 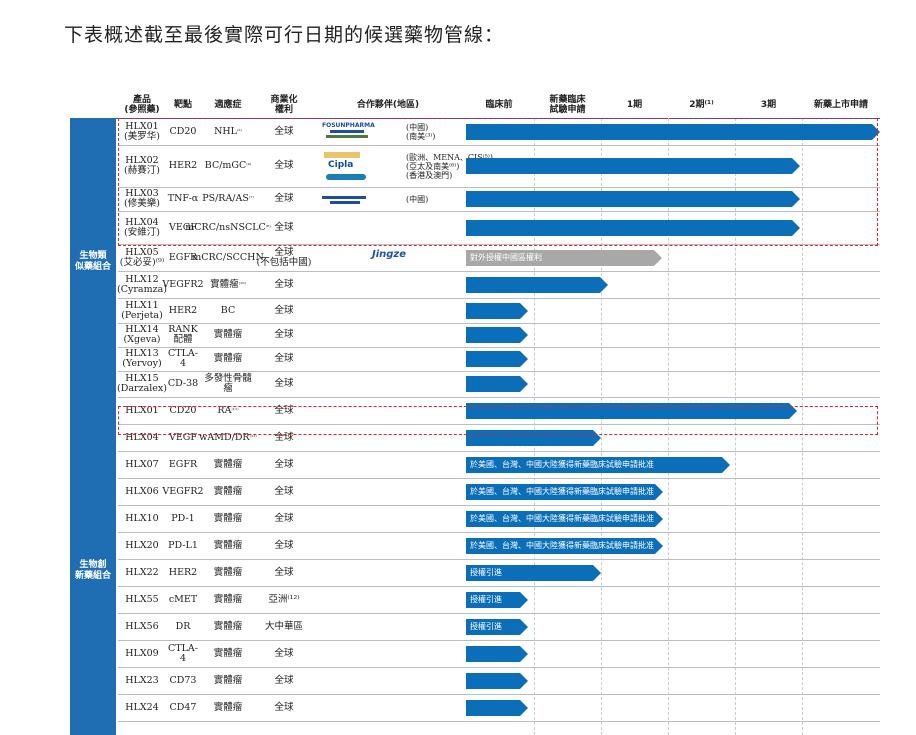 I want to click on product-cell: HLX07, so click(x=142, y=464).